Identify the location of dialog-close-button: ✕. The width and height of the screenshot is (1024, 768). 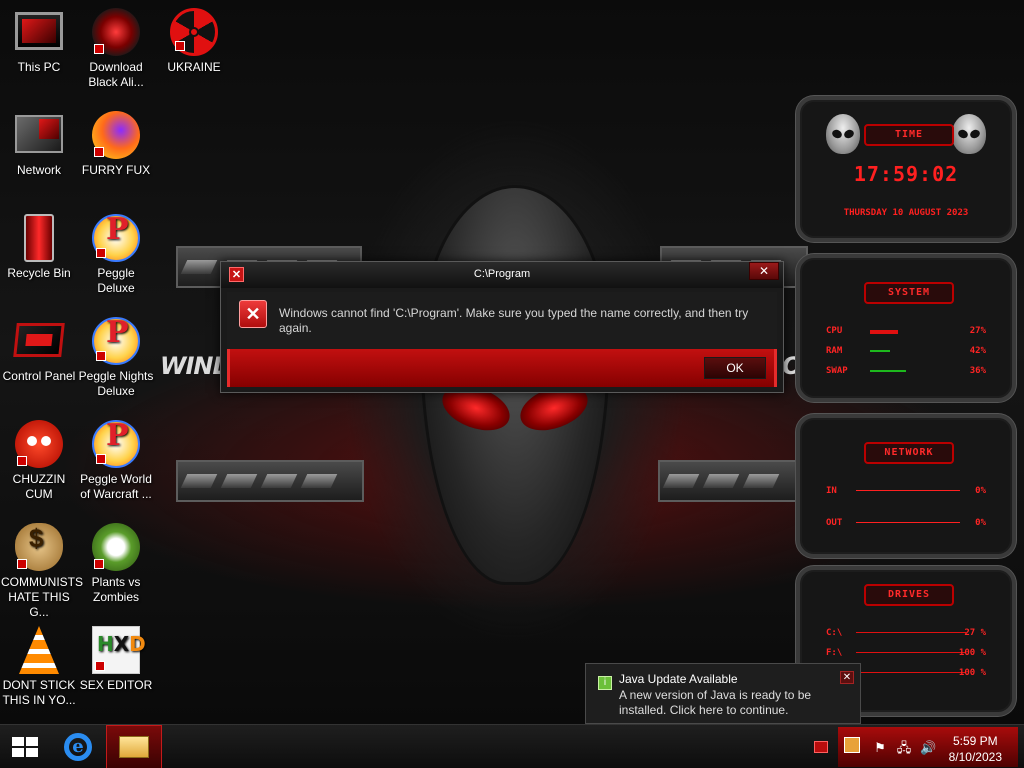
(764, 271).